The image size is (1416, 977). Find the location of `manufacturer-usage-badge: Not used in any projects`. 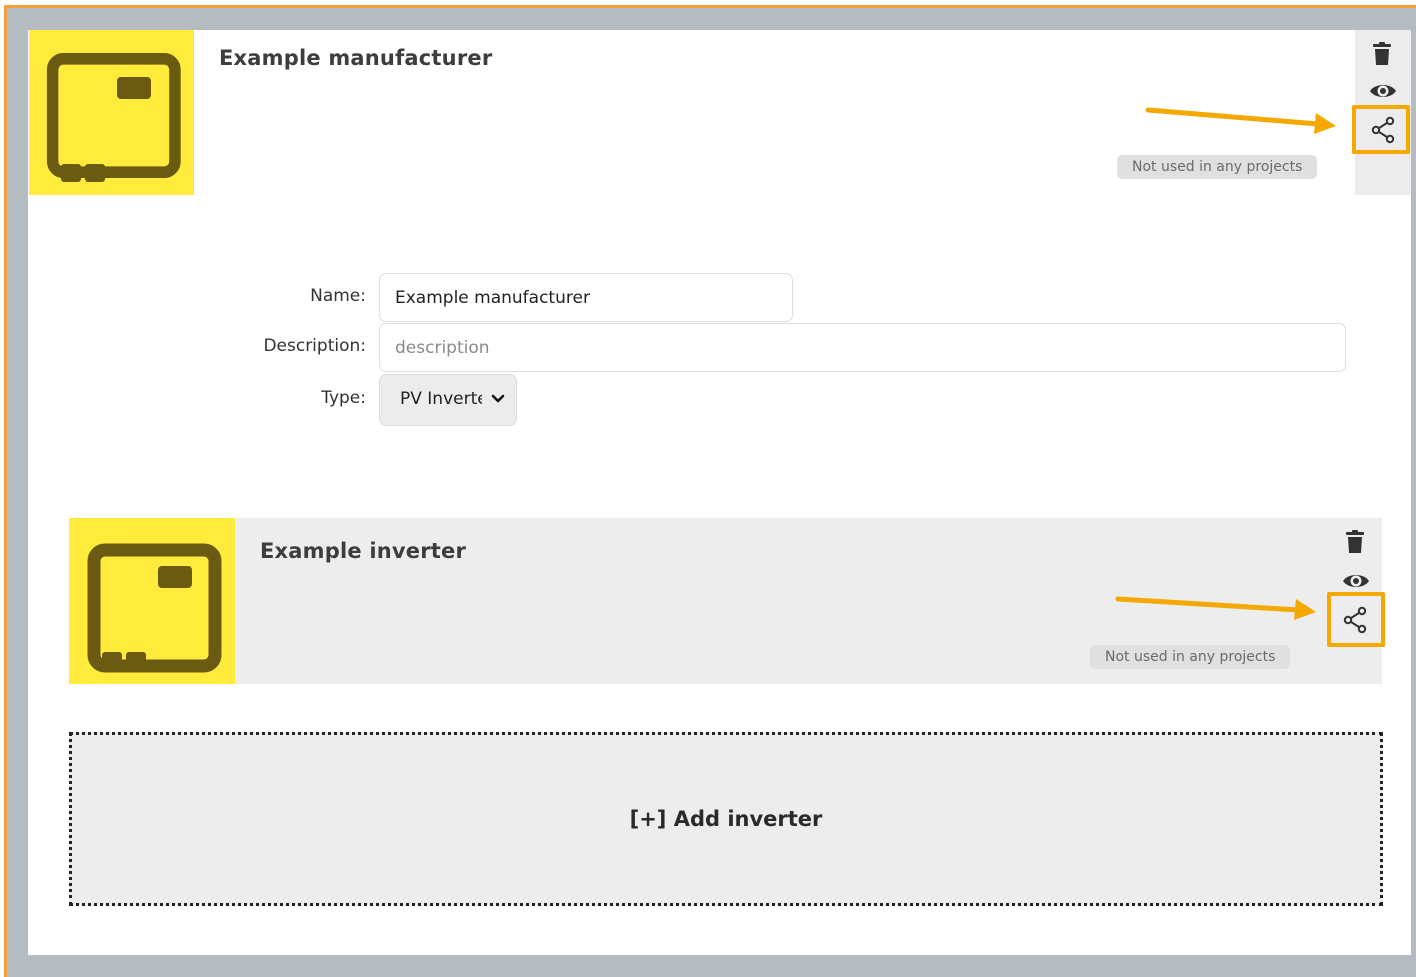

manufacturer-usage-badge: Not used in any projects is located at coordinates (1217, 167).